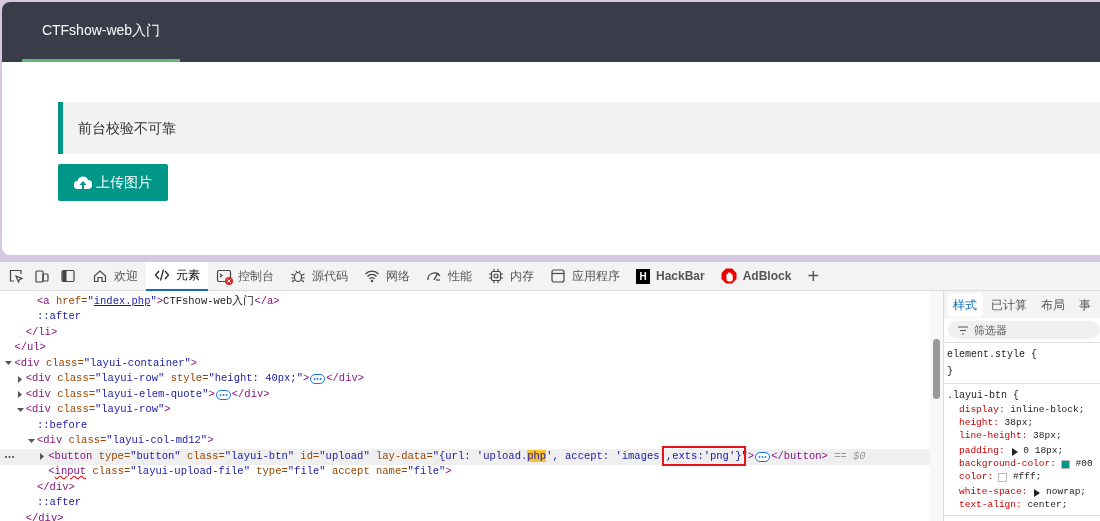 The image size is (1100, 521). Describe the element at coordinates (224, 276) in the screenshot. I see `console-icon` at that location.